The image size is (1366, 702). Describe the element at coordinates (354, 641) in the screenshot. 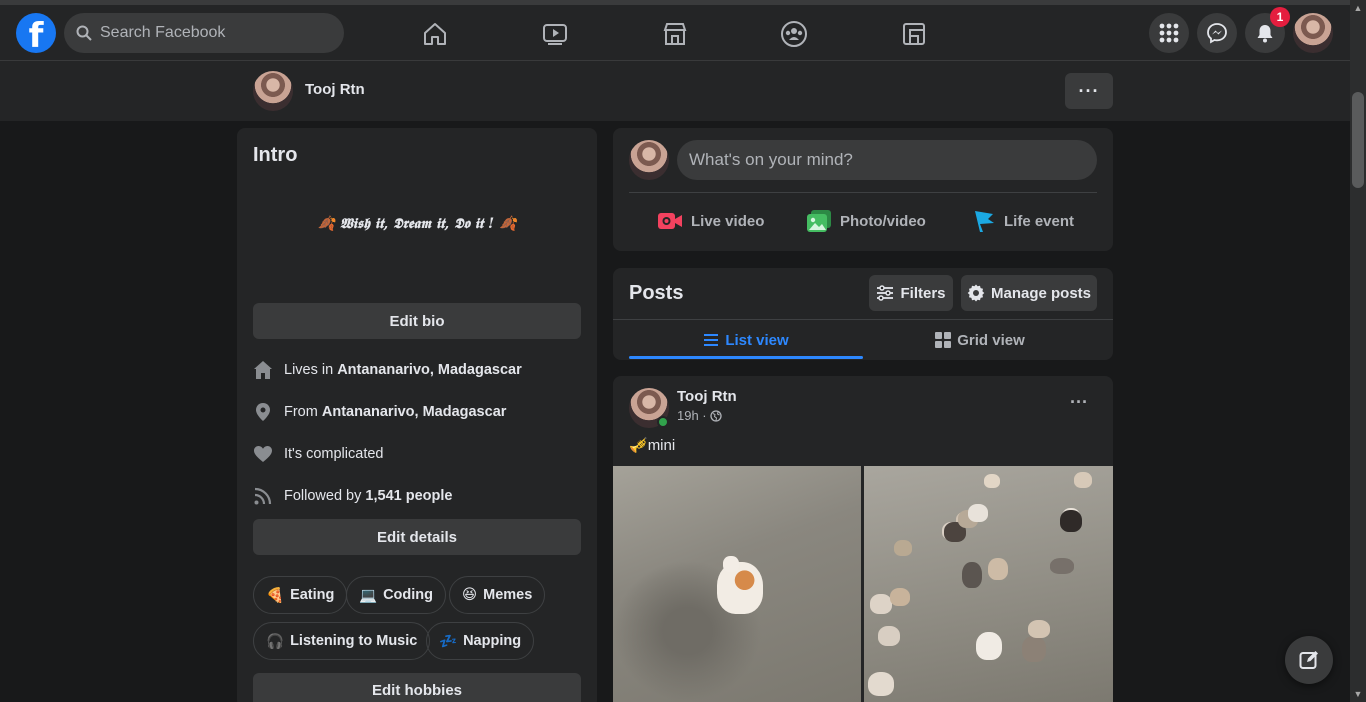

I see `hobby-label: Listening to Music` at that location.